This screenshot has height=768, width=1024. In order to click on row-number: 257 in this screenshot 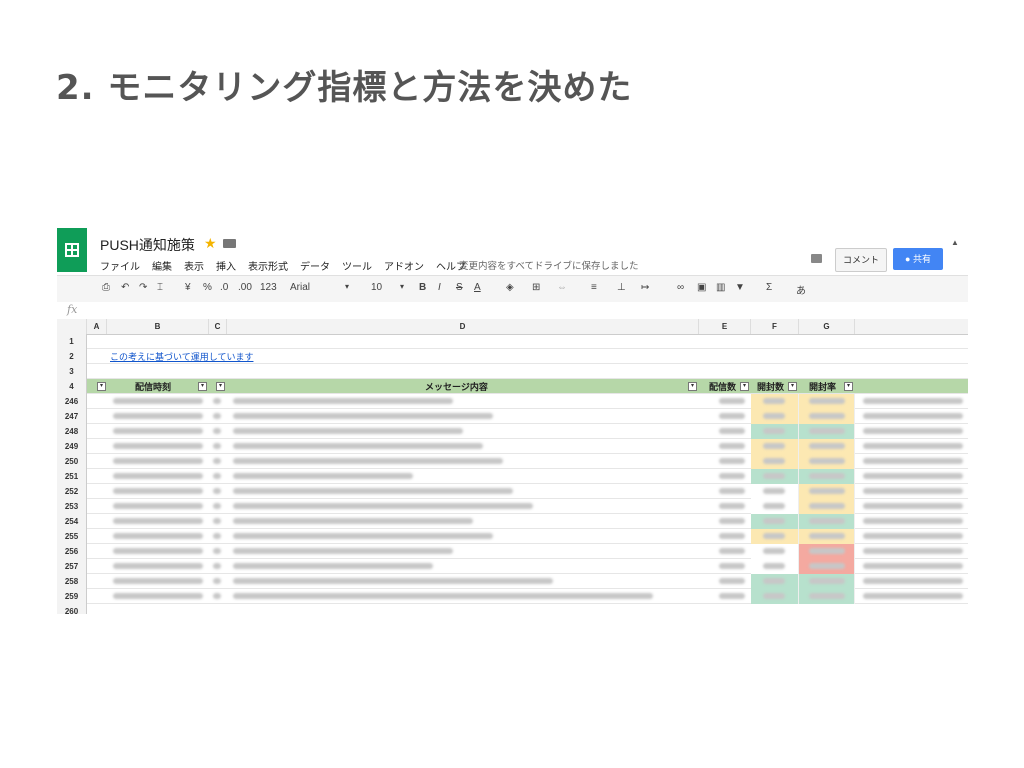, I will do `click(72, 566)`.